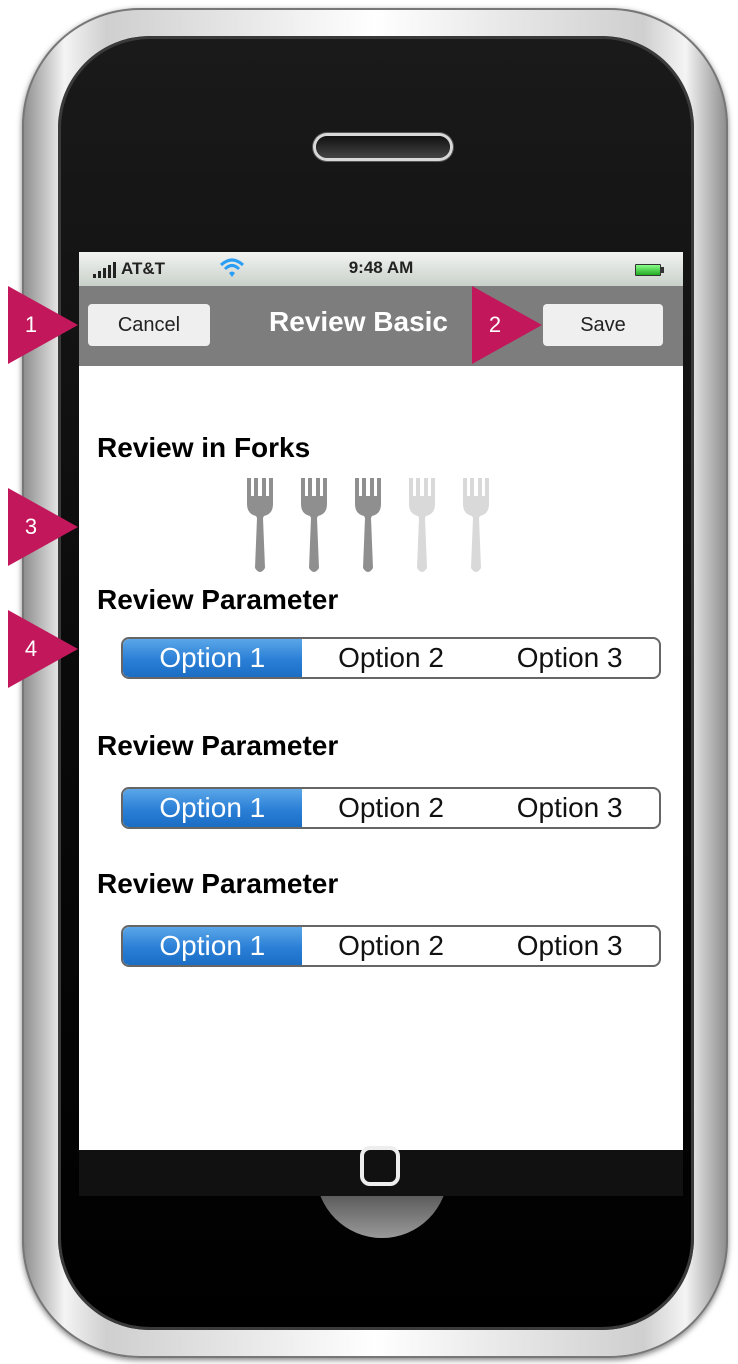 The height and width of the screenshot is (1364, 738). Describe the element at coordinates (649, 270) in the screenshot. I see `battery-icon` at that location.